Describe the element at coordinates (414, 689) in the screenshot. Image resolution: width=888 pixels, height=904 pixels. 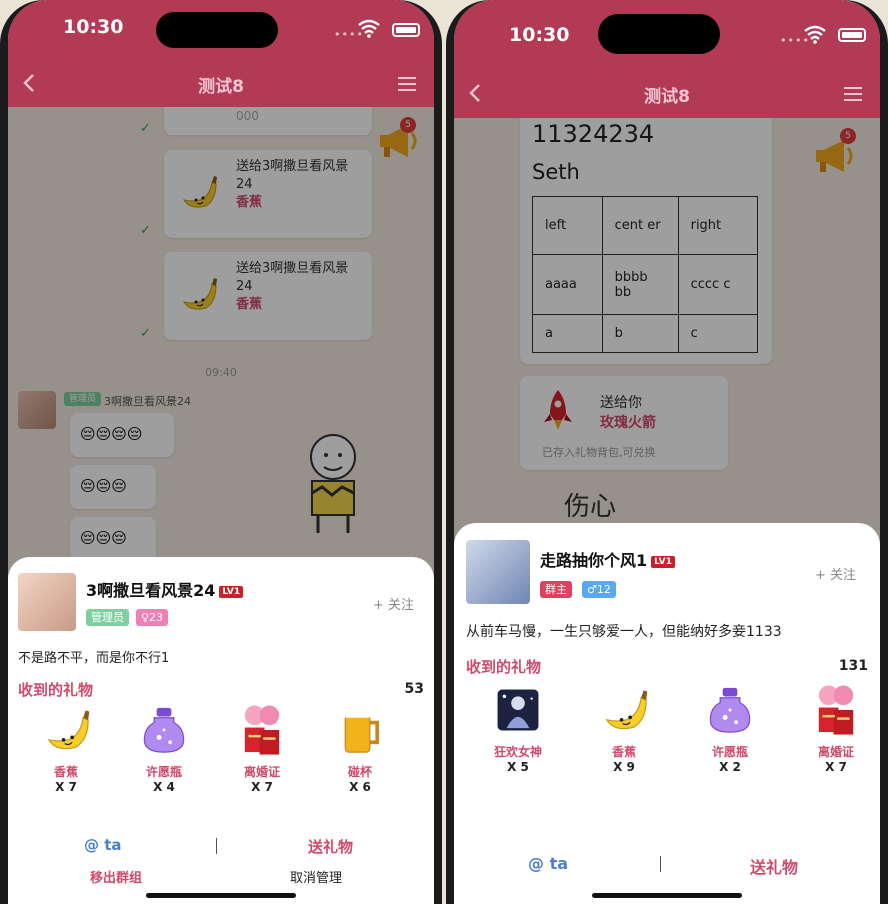
I see `gifts-count: 53` at that location.